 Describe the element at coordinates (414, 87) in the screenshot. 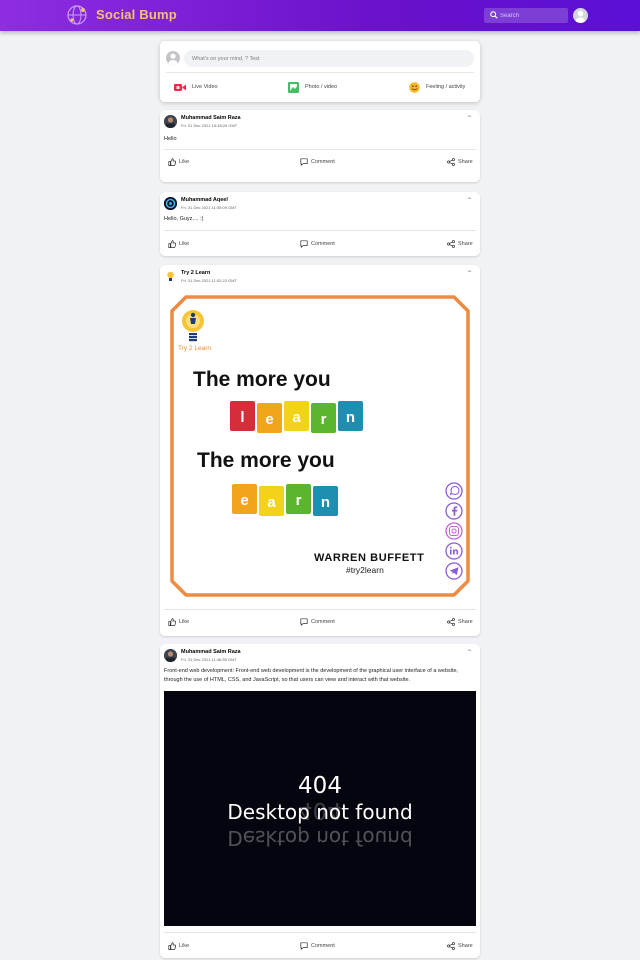

I see `smiley-icon` at that location.